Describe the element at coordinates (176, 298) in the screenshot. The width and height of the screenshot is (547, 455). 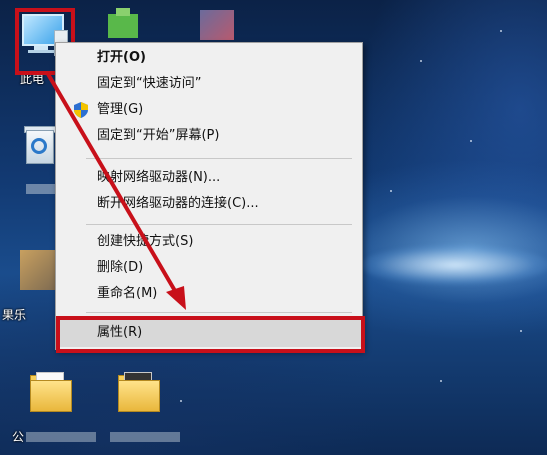
I see `arrow-head` at that location.